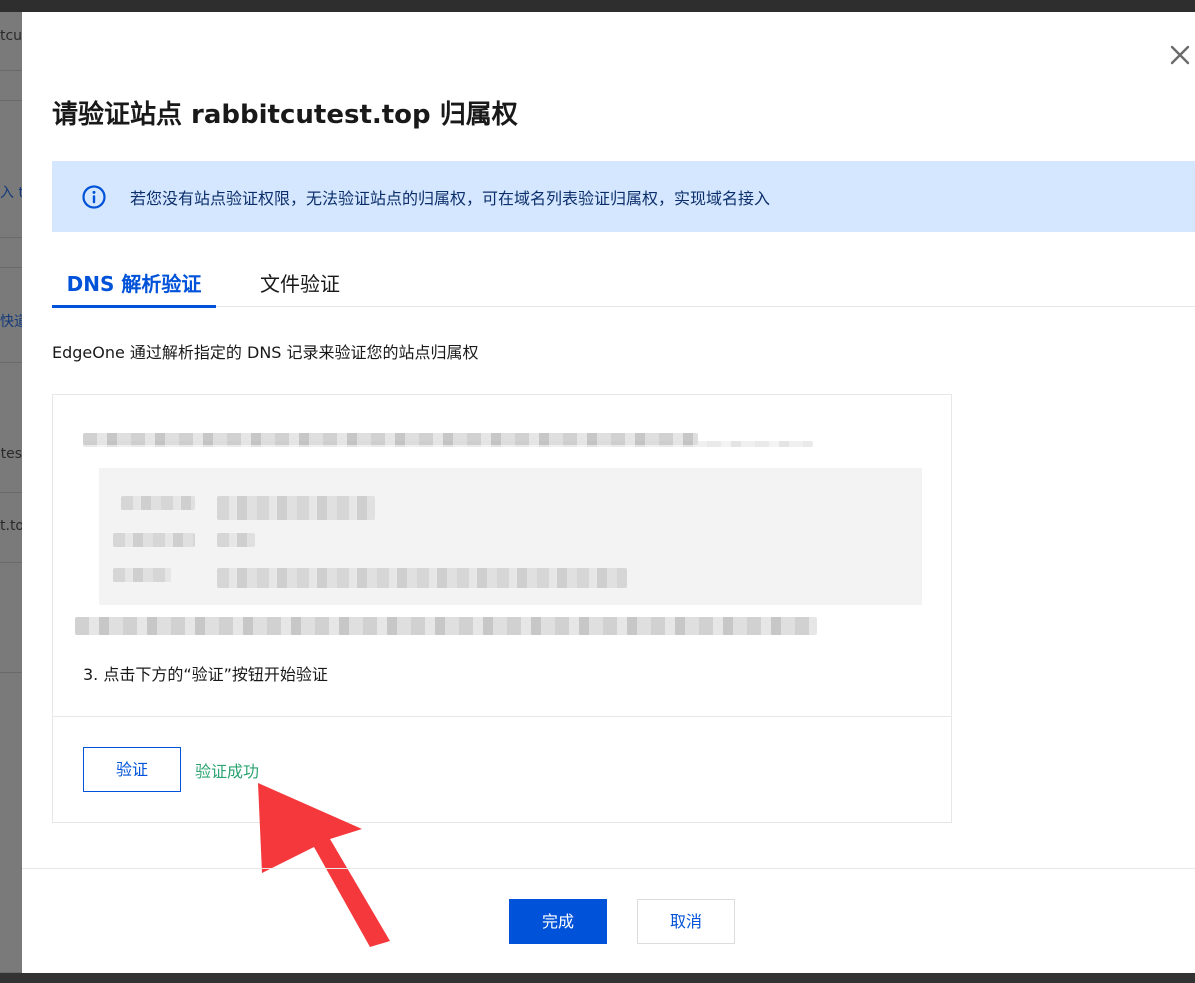 The image size is (1195, 983). What do you see at coordinates (558, 921) in the screenshot?
I see `confirm-button: 完成` at bounding box center [558, 921].